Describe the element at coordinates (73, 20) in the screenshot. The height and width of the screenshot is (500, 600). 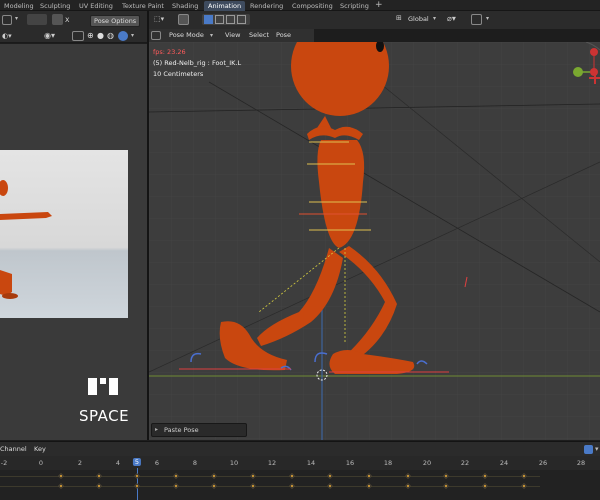
I see `left-editor-header: ▾ X Pose Options` at that location.